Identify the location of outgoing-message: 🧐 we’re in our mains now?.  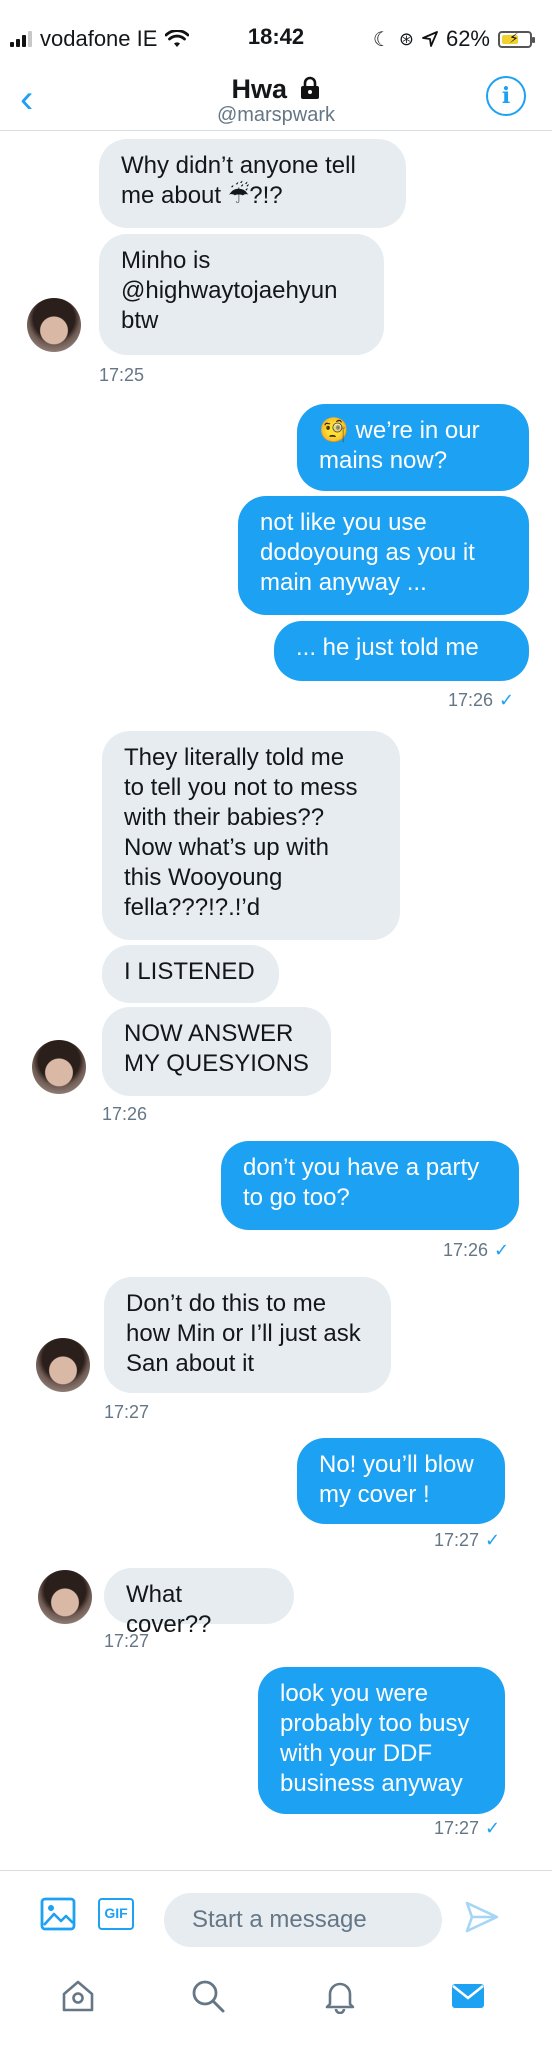
(413, 447).